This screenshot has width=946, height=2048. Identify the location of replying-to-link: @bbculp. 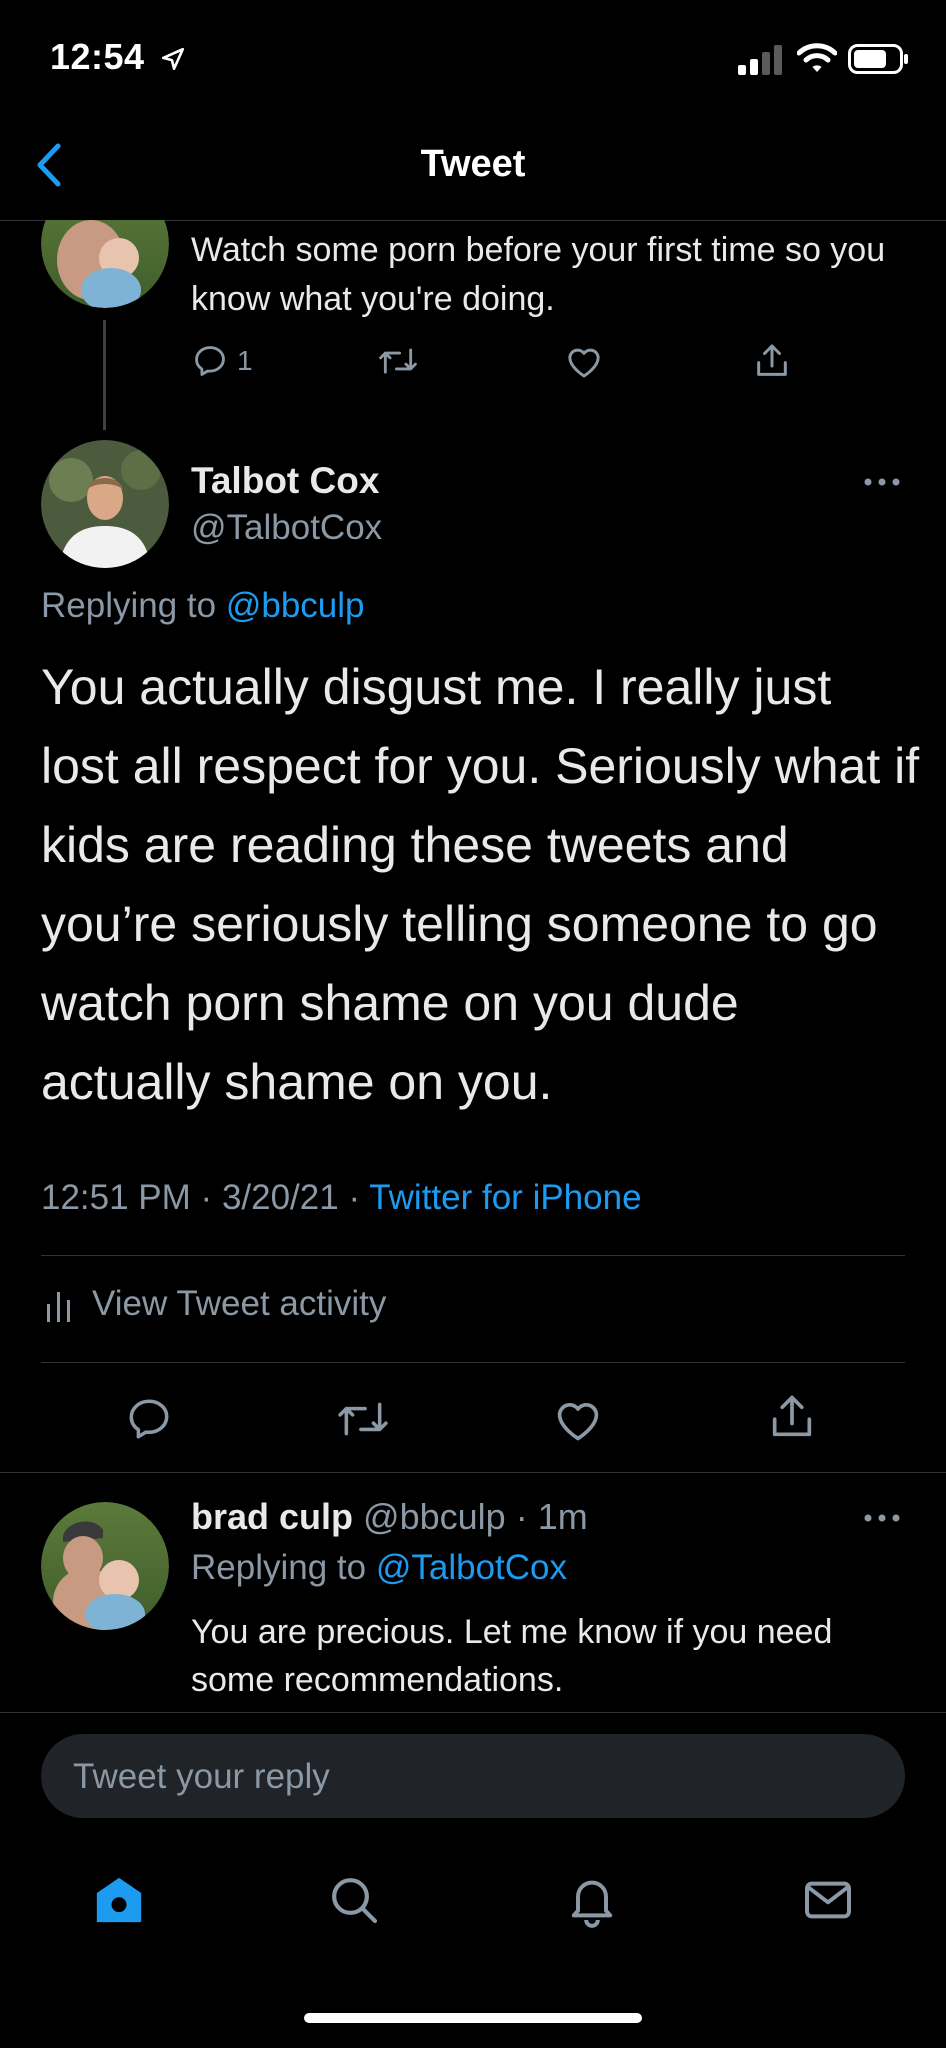
(295, 605).